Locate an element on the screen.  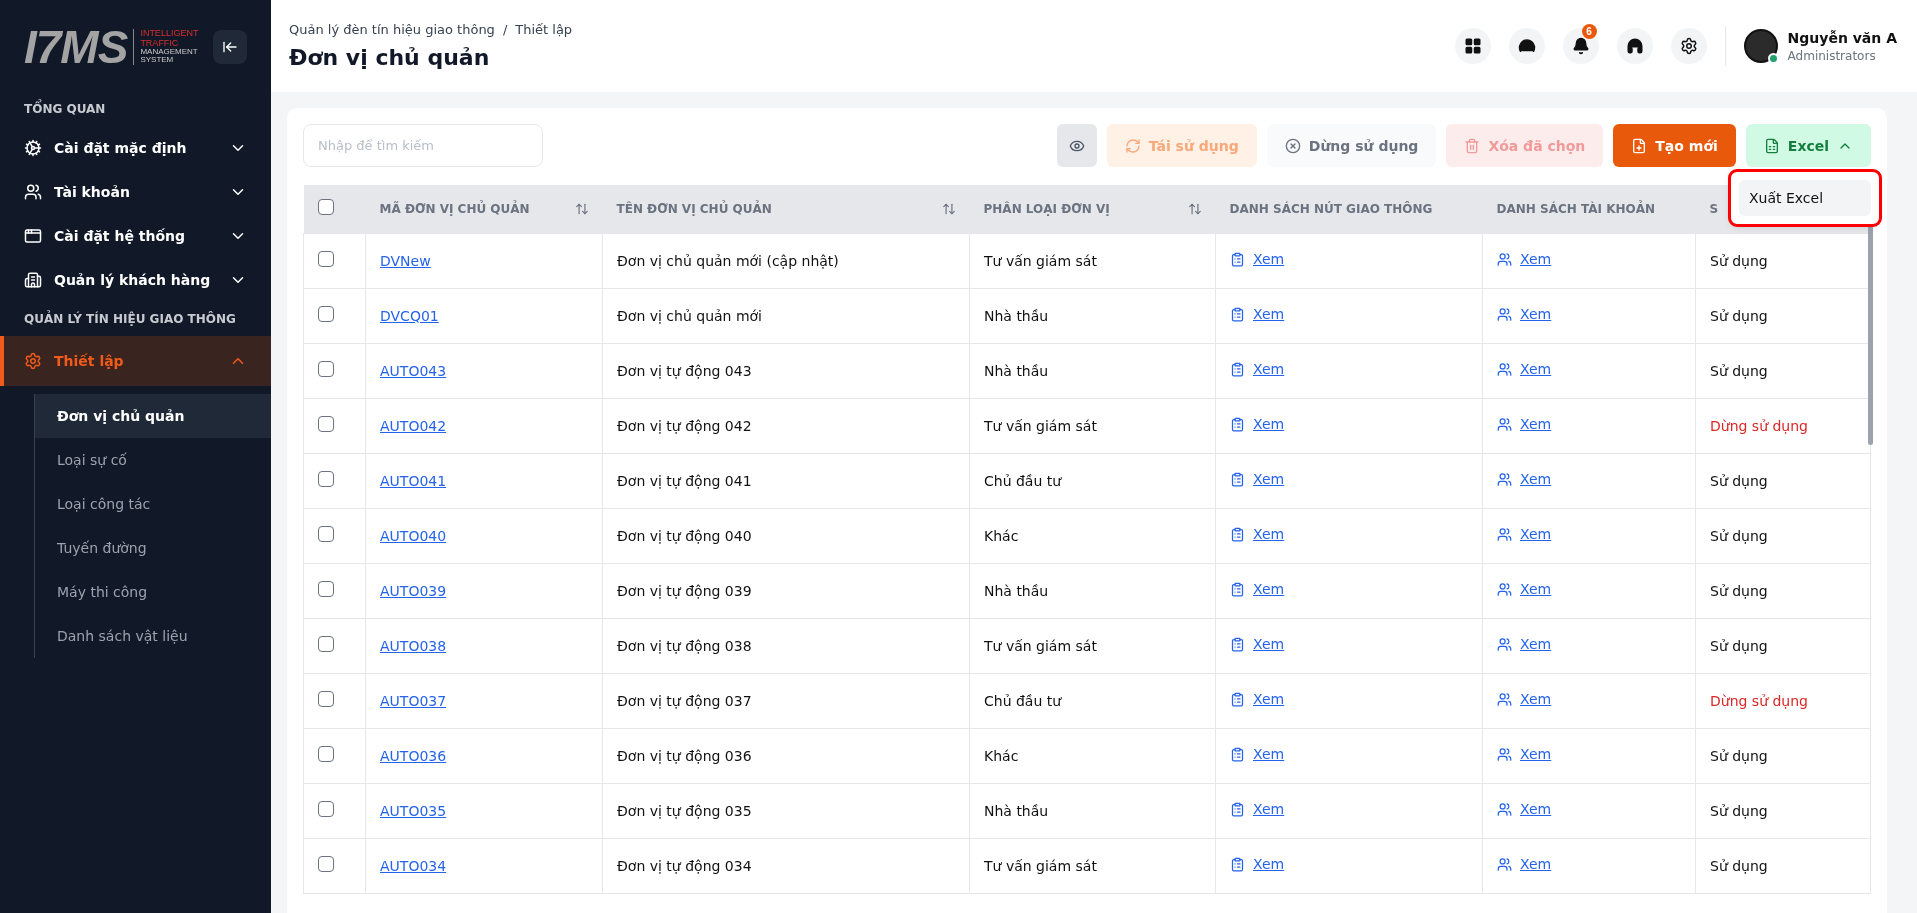
sidebar-section-title: TỔNG QUAN is located at coordinates (135, 109).